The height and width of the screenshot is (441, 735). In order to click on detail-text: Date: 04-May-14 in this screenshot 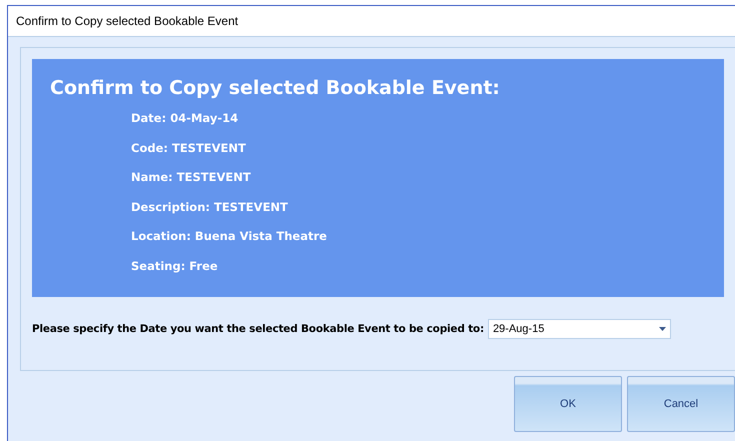, I will do `click(185, 118)`.